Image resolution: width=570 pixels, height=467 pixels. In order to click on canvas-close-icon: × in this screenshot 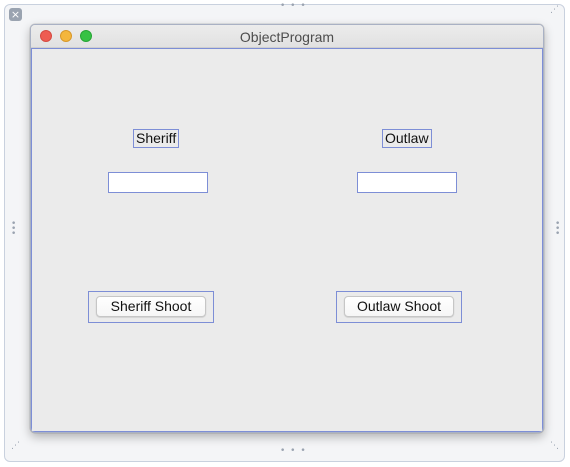, I will do `click(15, 14)`.